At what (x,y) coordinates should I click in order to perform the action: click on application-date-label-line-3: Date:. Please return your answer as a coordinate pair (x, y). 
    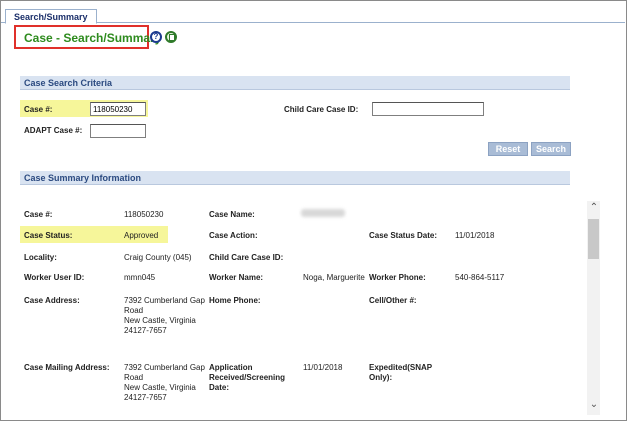
    Looking at the image, I should click on (219, 387).